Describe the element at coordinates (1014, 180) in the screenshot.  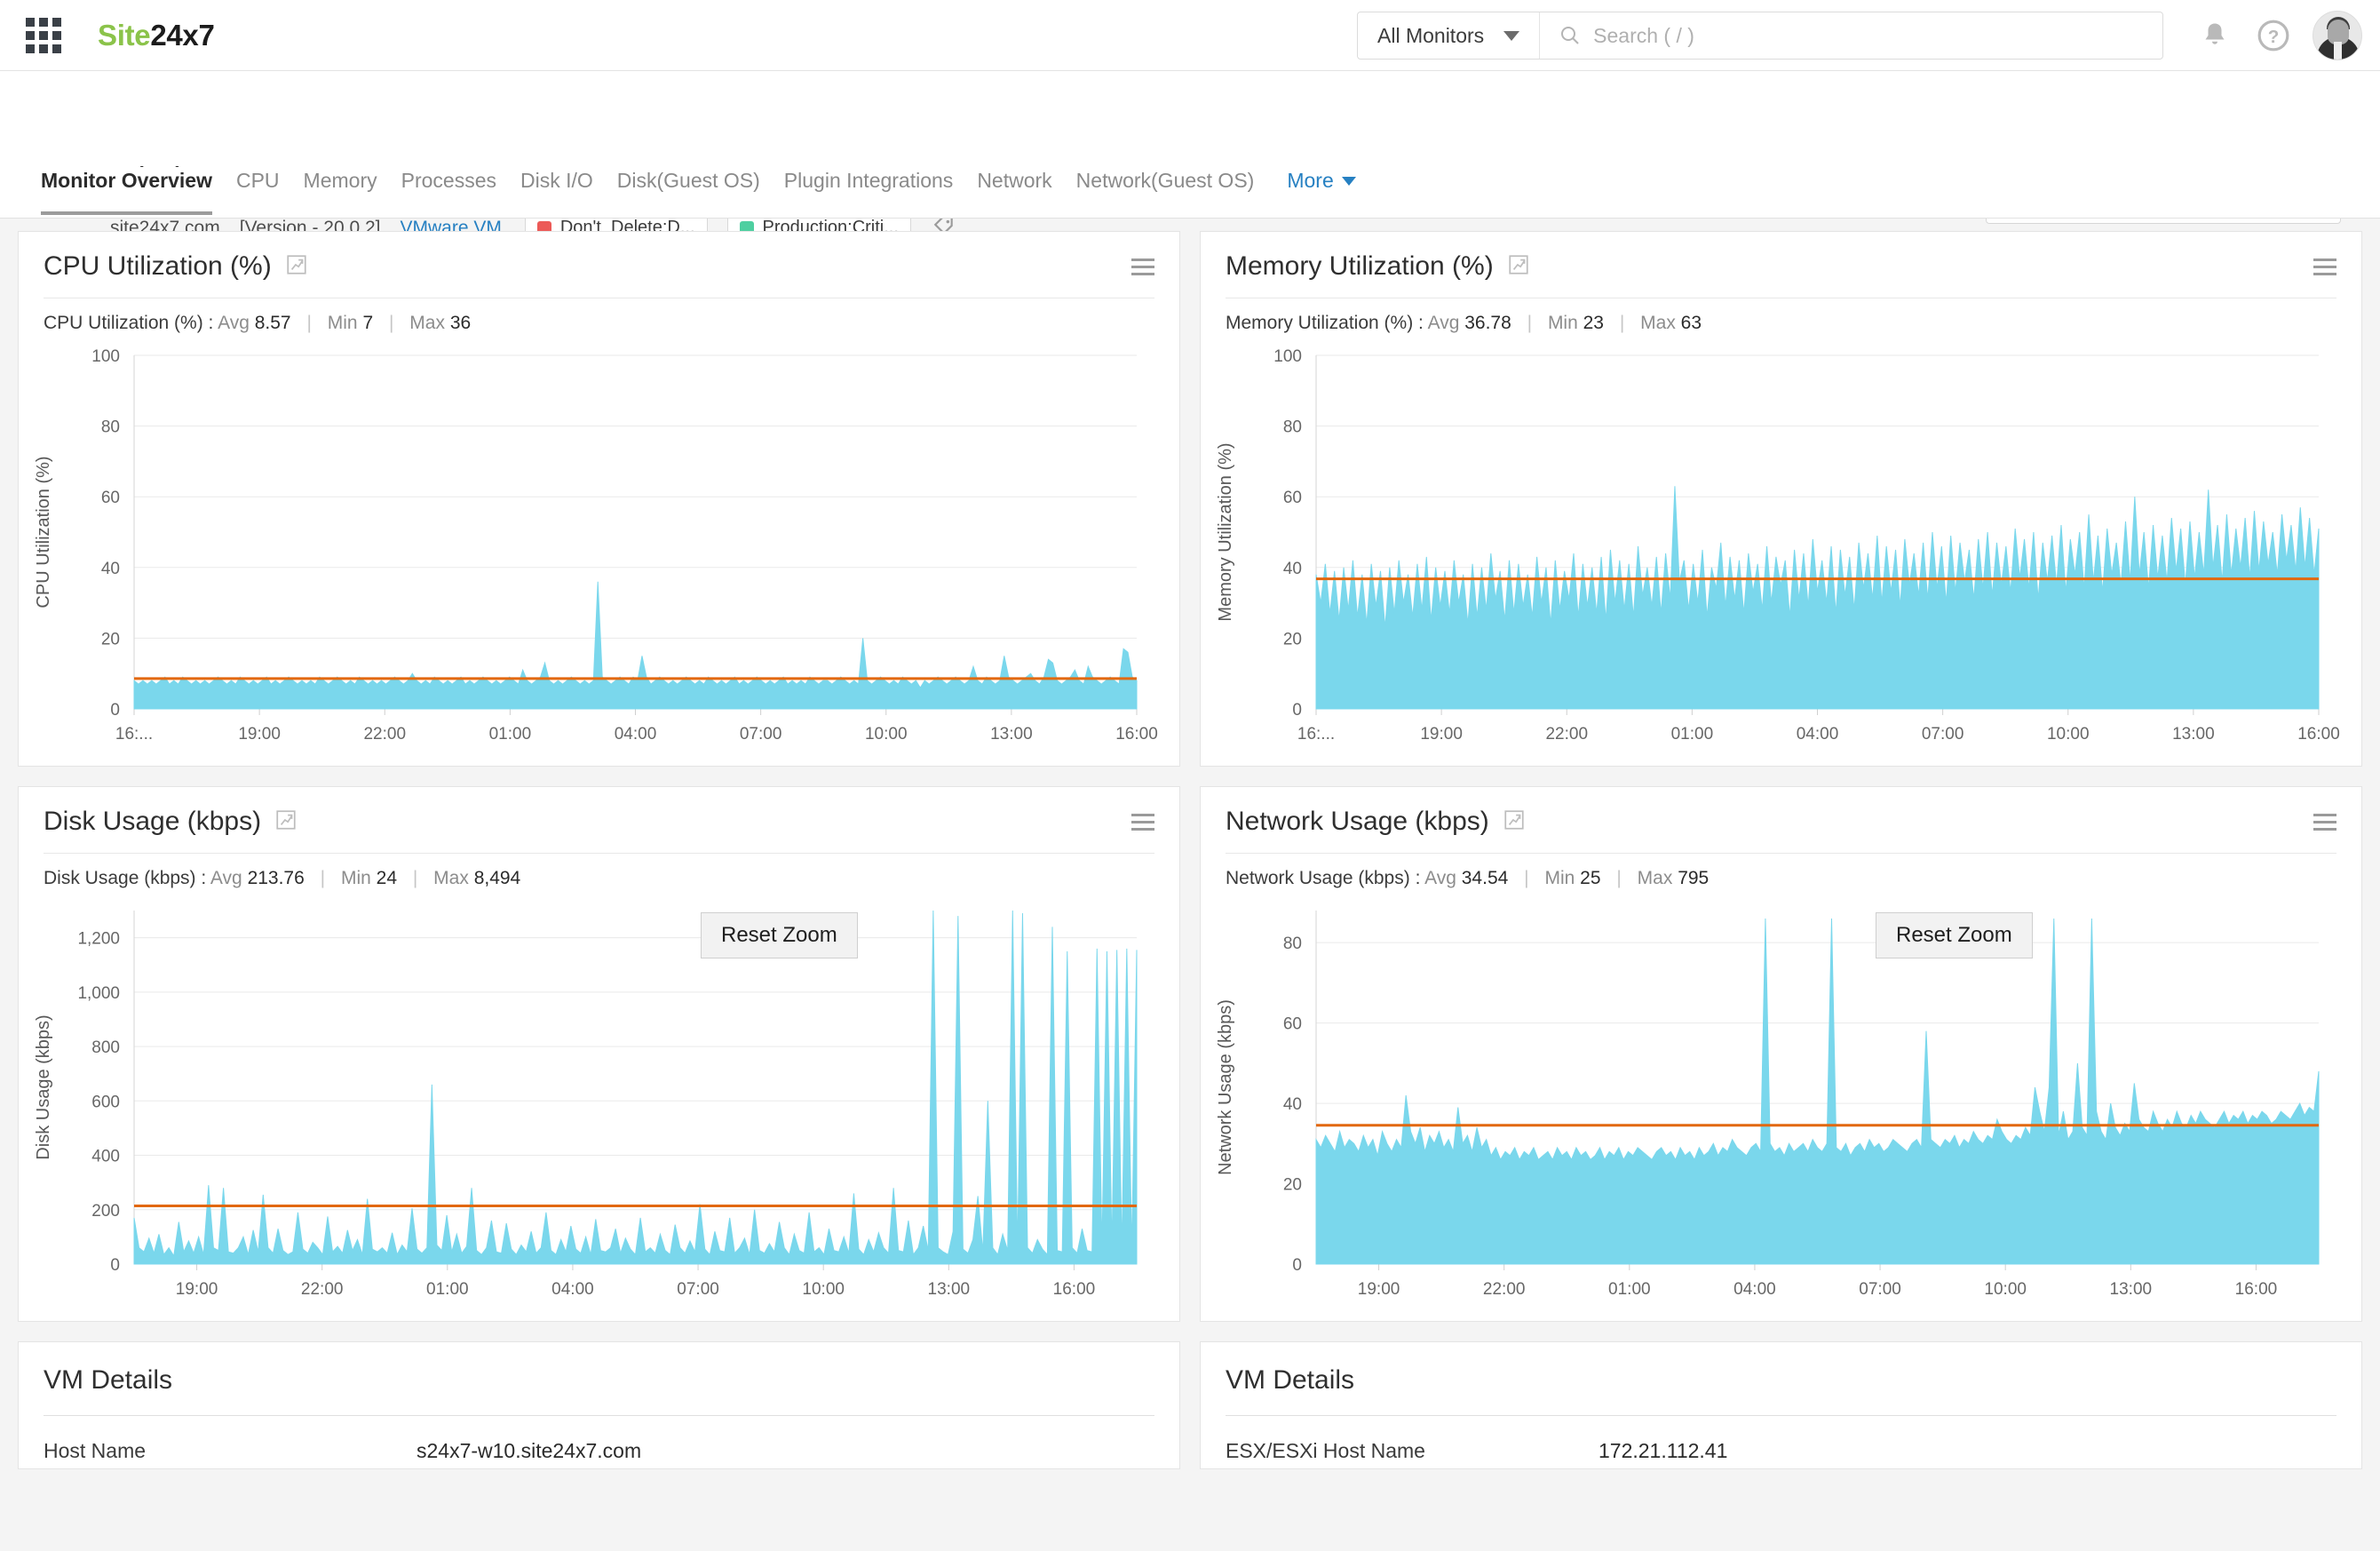
I see `tab-network: Network` at that location.